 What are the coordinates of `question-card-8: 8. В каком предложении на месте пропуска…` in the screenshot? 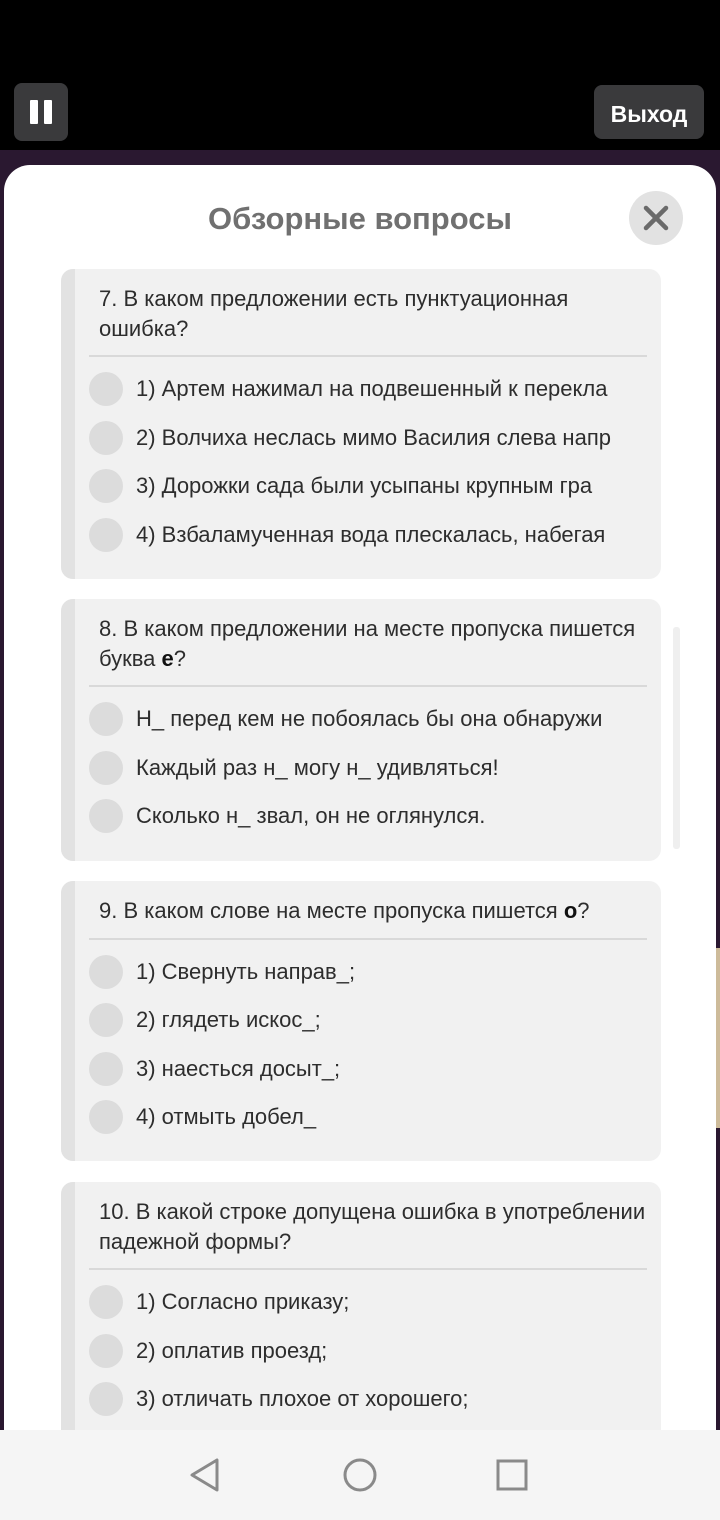 It's located at (361, 730).